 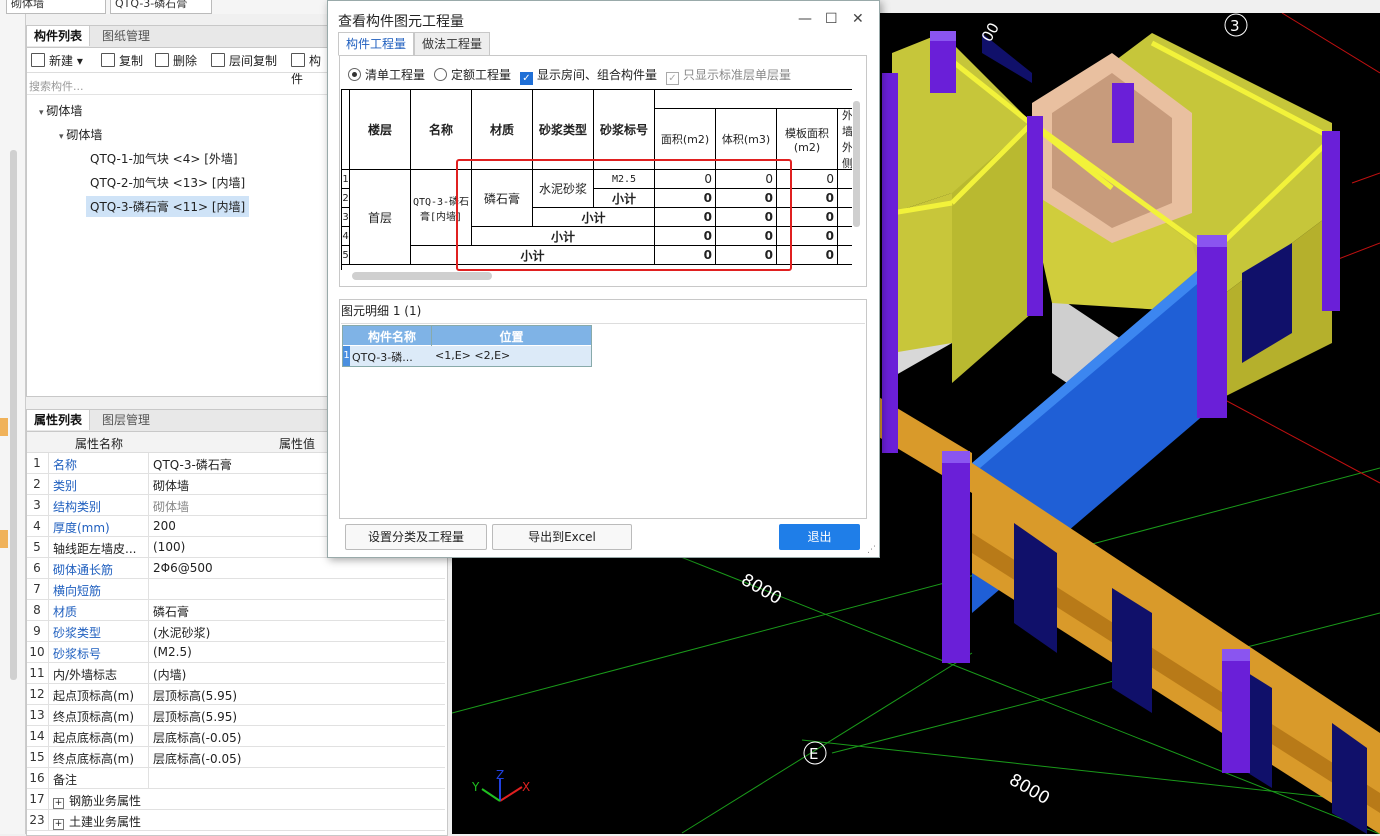 I want to click on property-row: 12 起点顶标高(m) 层顶标高(5.95), so click(x=236, y=694).